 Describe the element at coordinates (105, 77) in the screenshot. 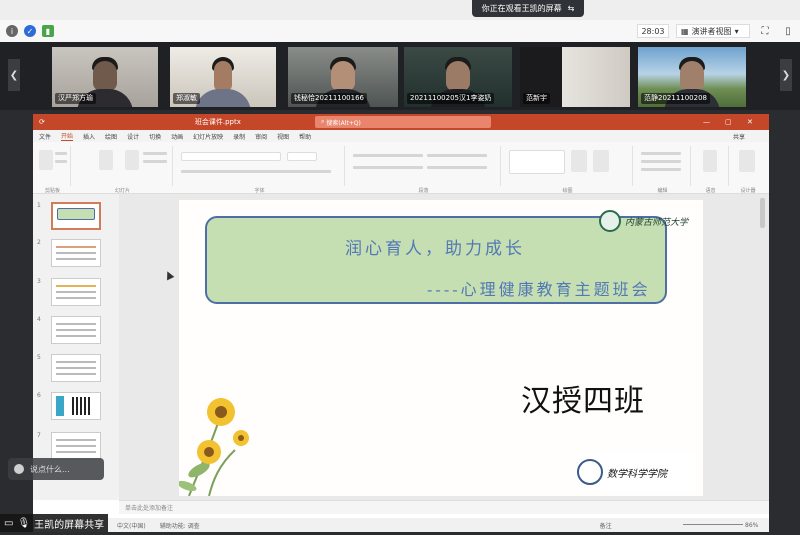

I see `participant-tile: 汉严郑方瑜` at that location.